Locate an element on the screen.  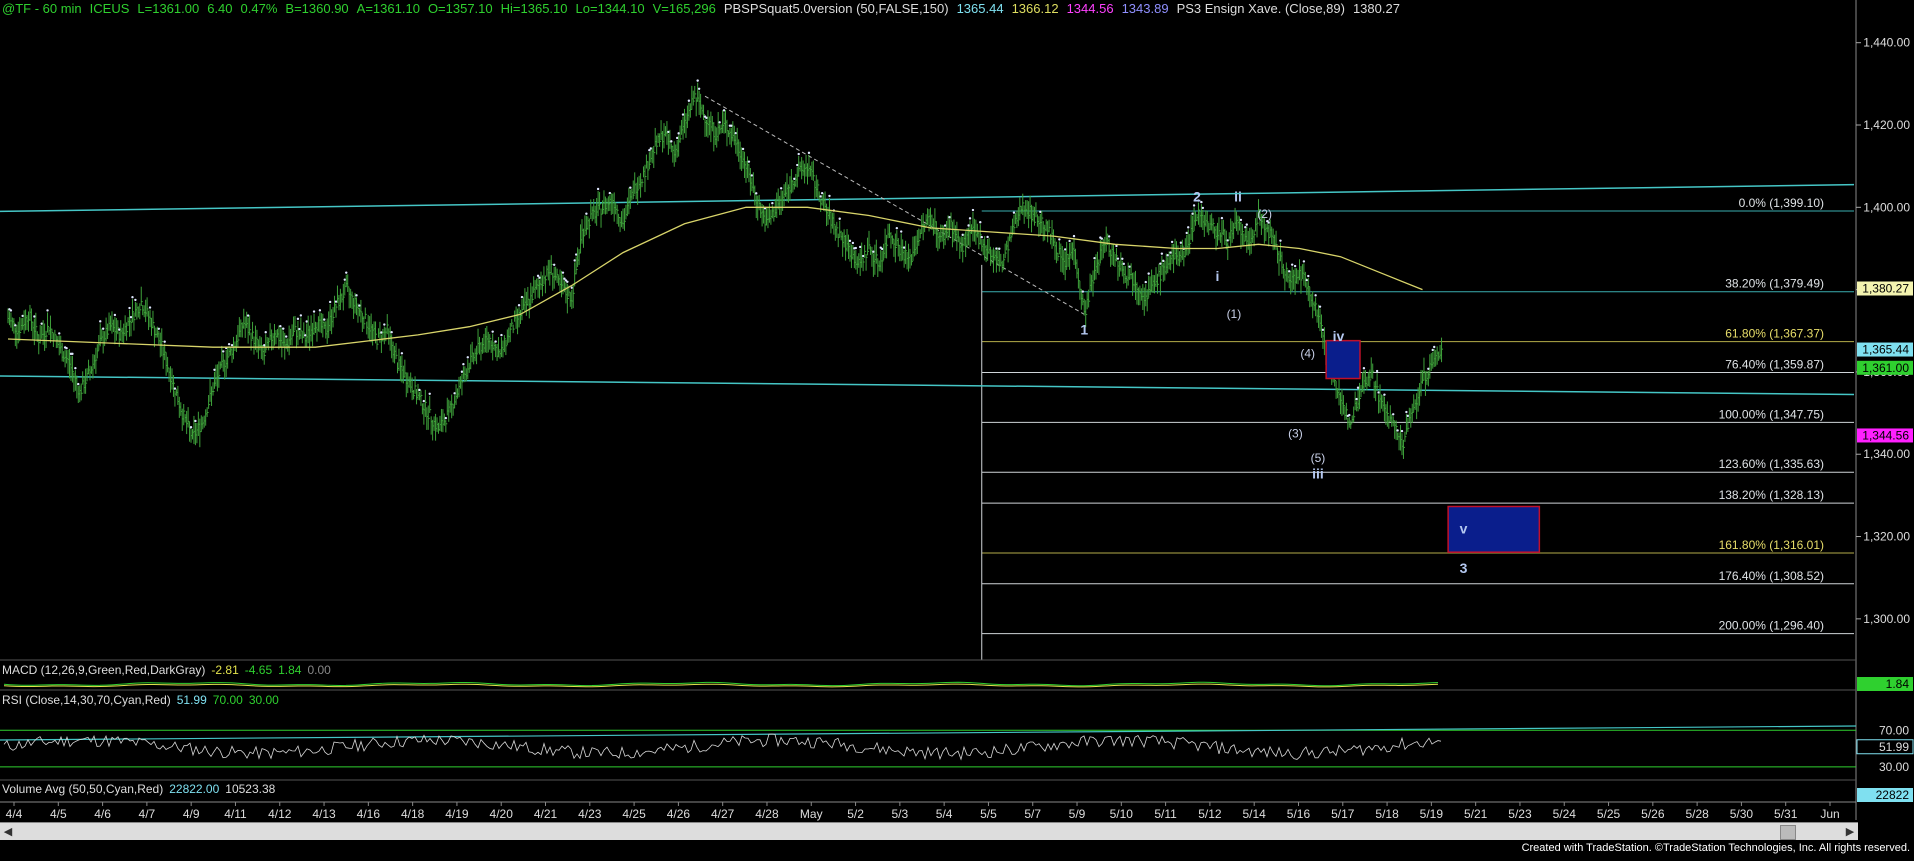
fib-label: 176.40% (1,308.52) is located at coordinates (1771, 576).